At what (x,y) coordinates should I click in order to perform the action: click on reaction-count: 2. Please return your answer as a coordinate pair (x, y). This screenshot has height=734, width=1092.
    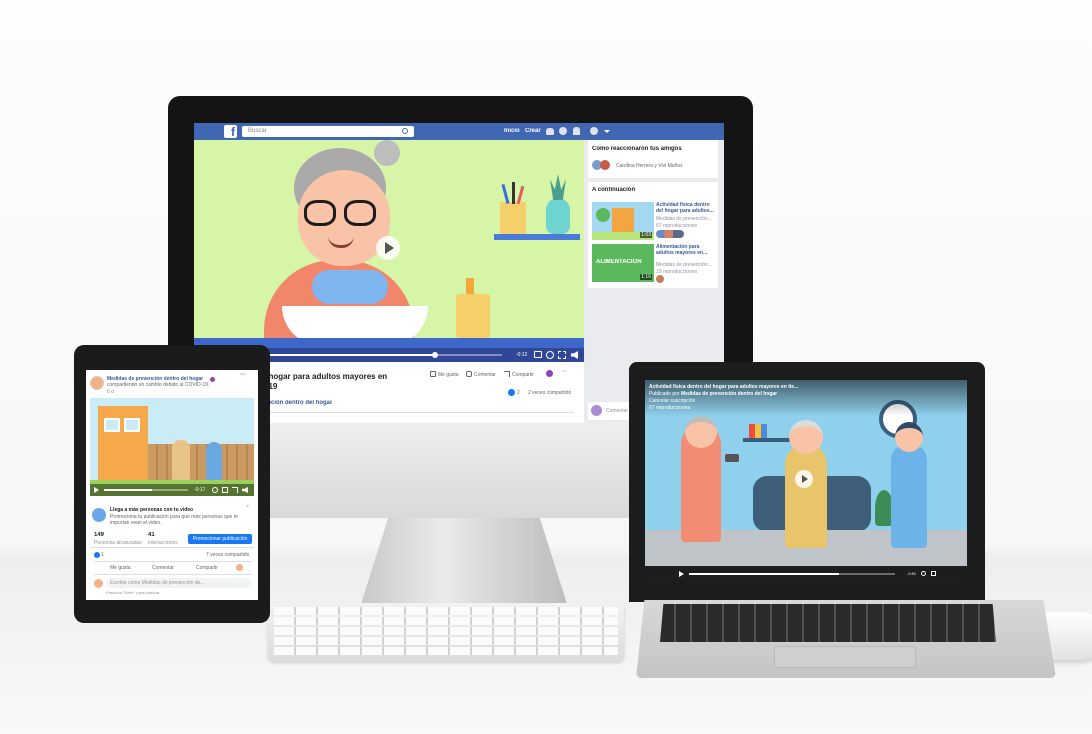
    Looking at the image, I should click on (518, 393).